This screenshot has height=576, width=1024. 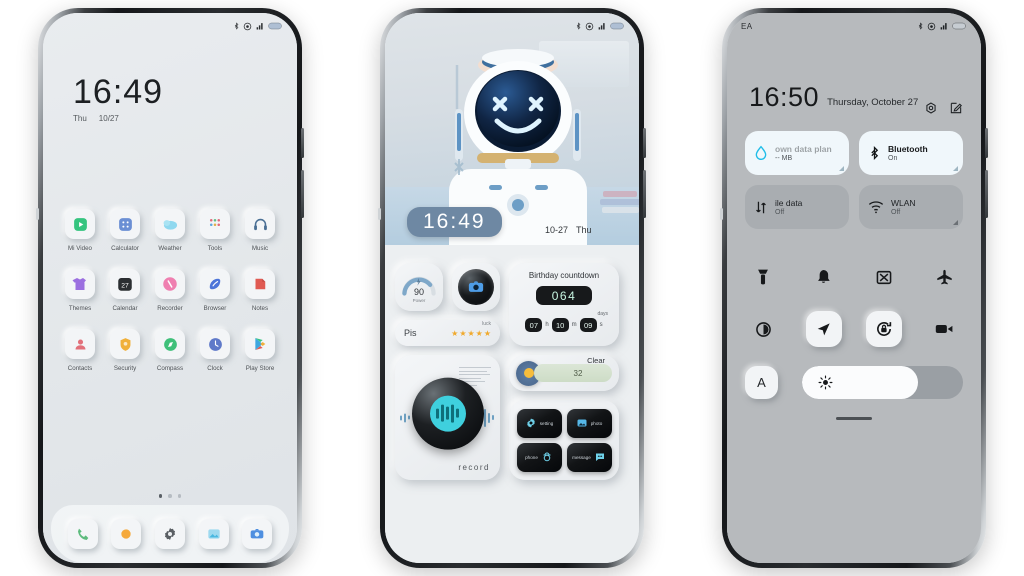 I want to click on phone-2-left-nub, so click(x=379, y=214).